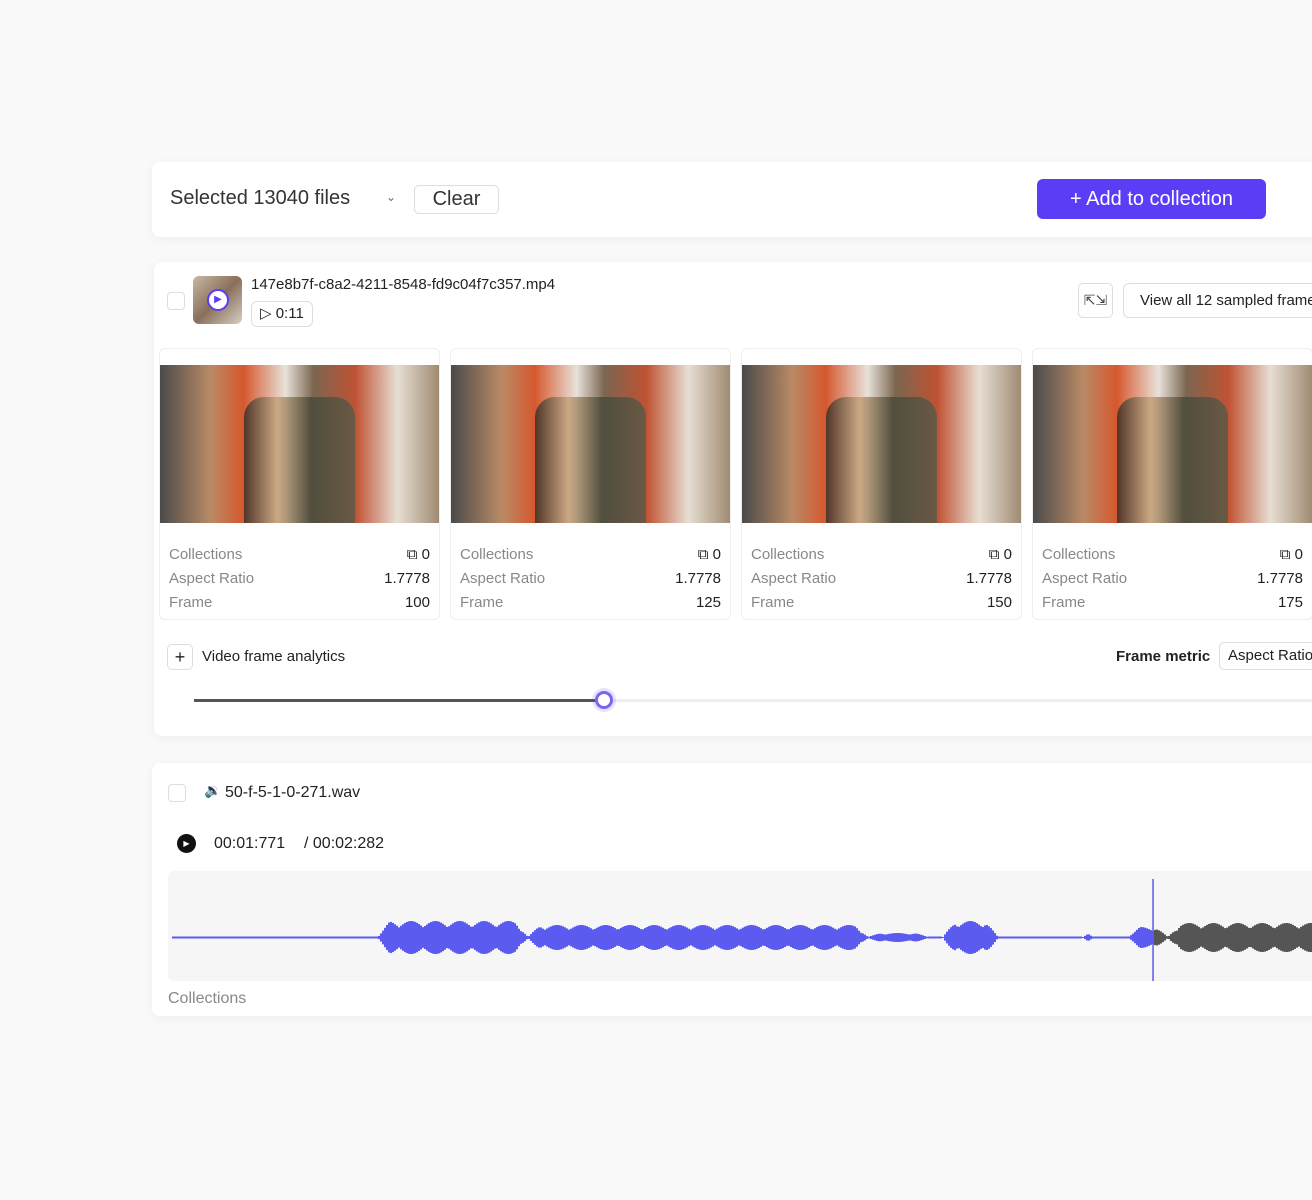 The image size is (1312, 1200). I want to click on play-circle-icon: ▷, so click(266, 313).